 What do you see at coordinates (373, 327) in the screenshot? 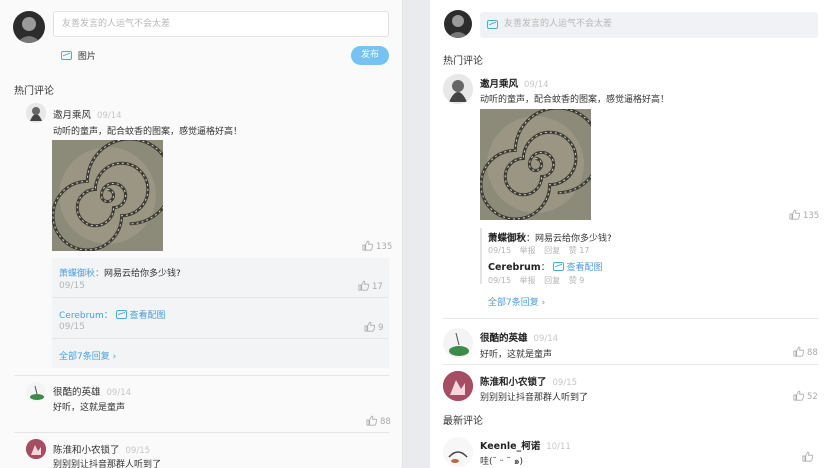
I see `reply-like-button: 9` at bounding box center [373, 327].